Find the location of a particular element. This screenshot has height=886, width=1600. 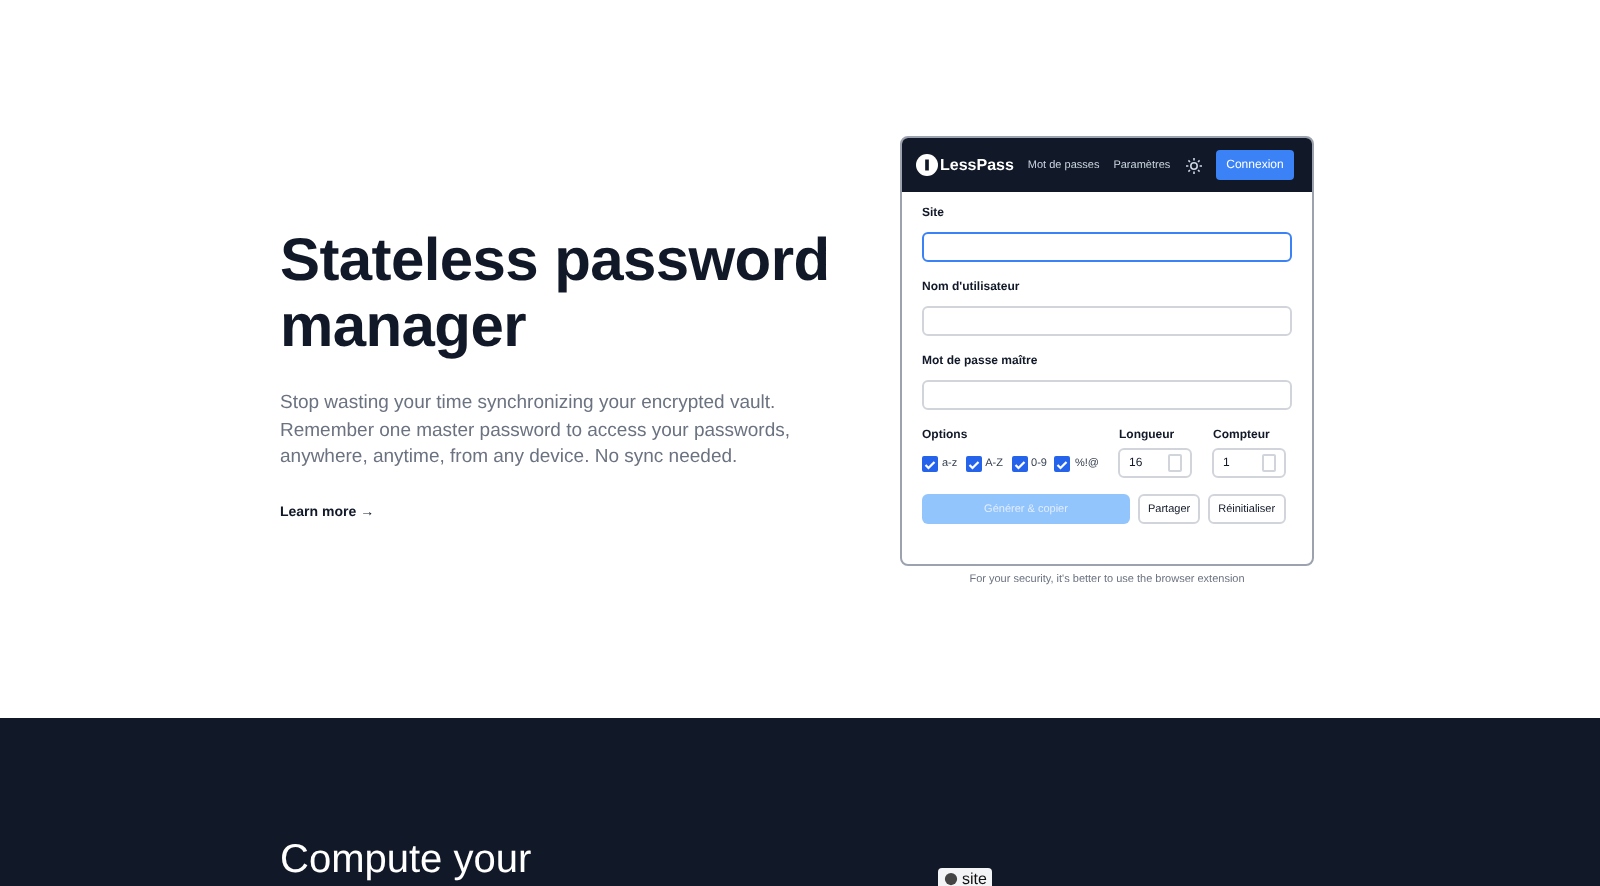

chip-label: site is located at coordinates (974, 878).